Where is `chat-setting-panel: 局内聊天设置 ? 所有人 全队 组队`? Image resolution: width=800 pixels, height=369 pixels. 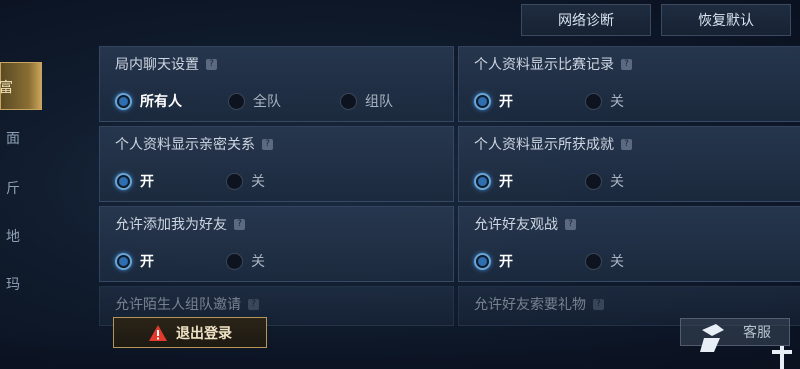
chat-setting-panel: 局内聊天设置 ? 所有人 全队 组队 is located at coordinates (276, 84).